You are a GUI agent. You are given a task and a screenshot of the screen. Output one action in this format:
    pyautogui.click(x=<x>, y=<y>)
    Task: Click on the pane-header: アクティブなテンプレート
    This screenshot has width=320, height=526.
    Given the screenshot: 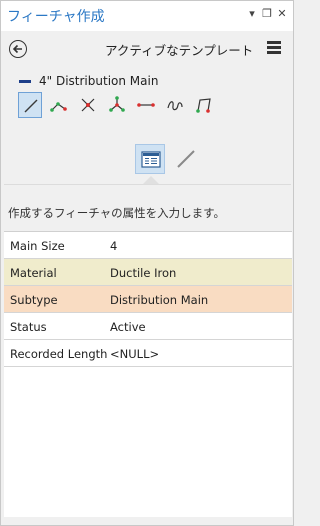 What is the action you would take?
    pyautogui.click(x=147, y=49)
    